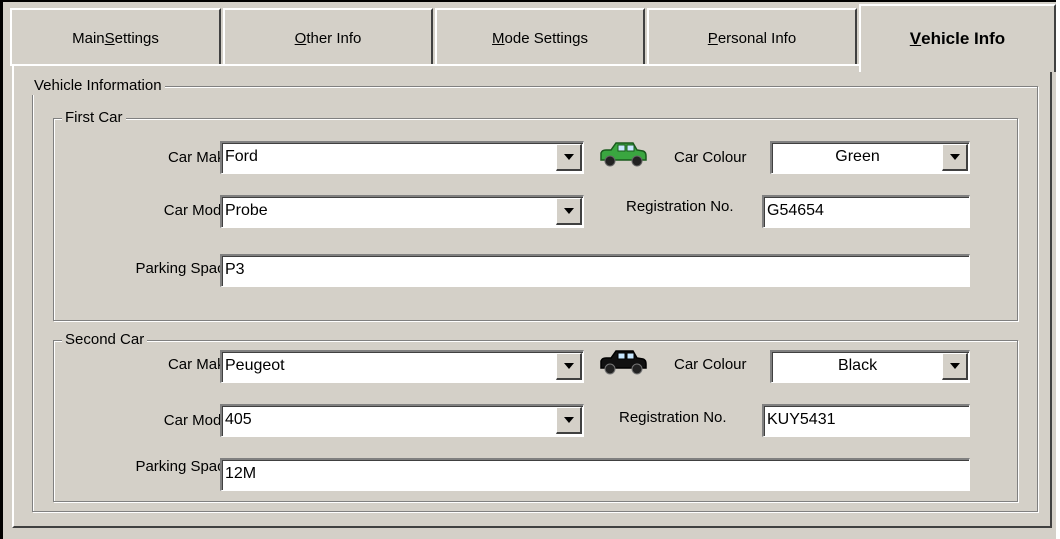 The height and width of the screenshot is (539, 1060). What do you see at coordinates (866, 211) in the screenshot?
I see `registration-input: G54654` at bounding box center [866, 211].